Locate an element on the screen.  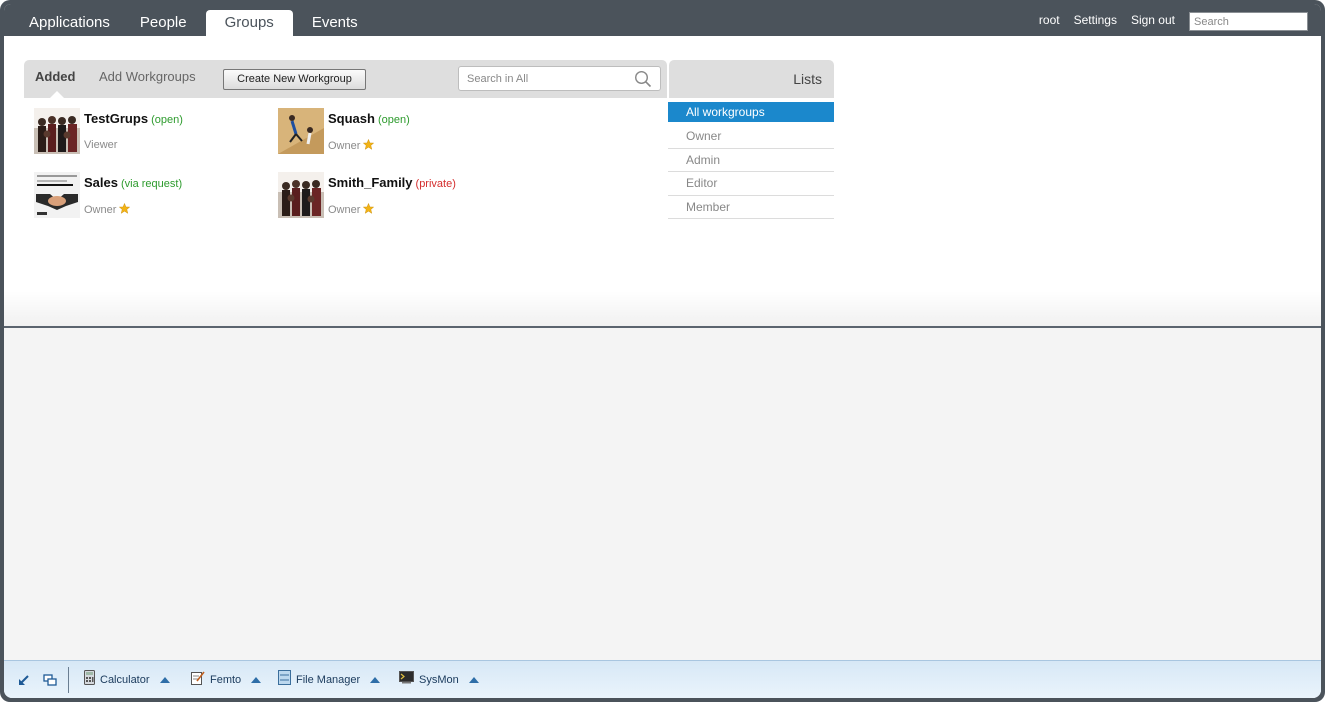
lists-header: Lists is located at coordinates (751, 79).